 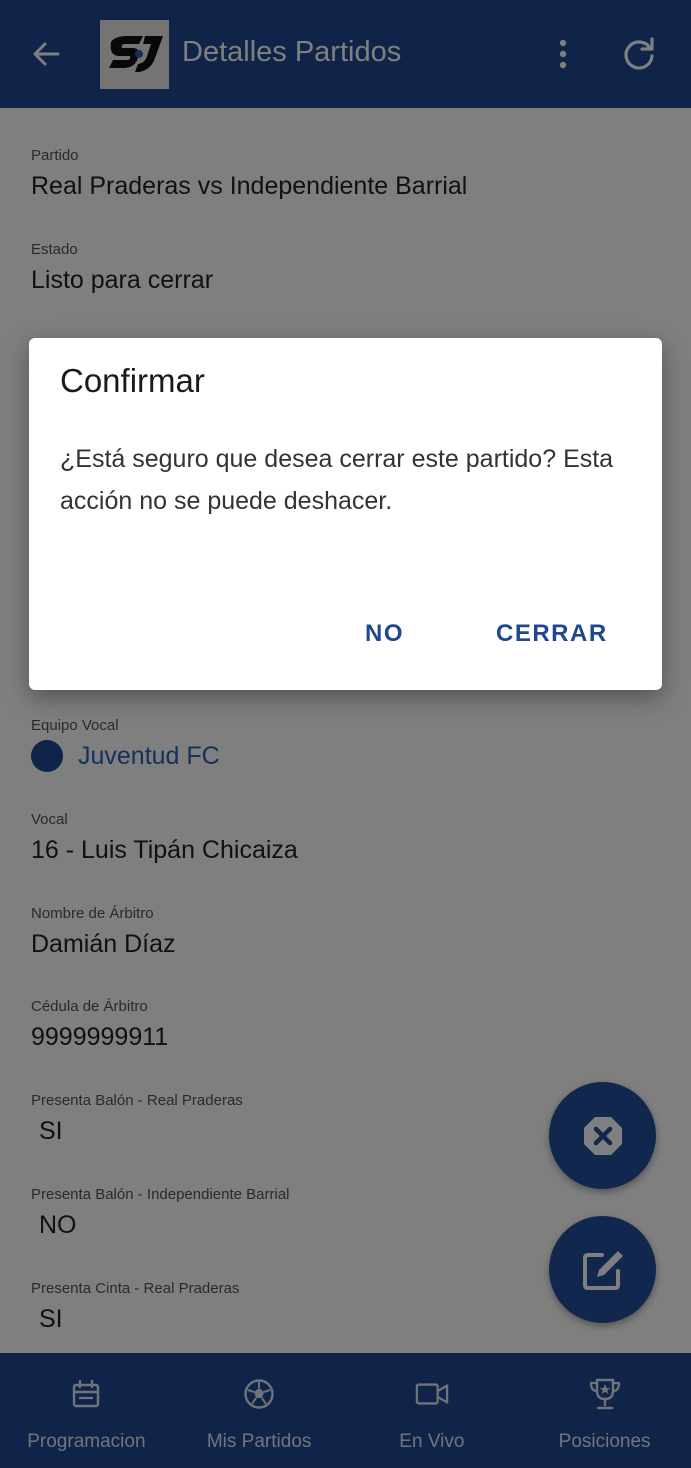 I want to click on confirm-close-button: CERRAR, so click(x=552, y=634).